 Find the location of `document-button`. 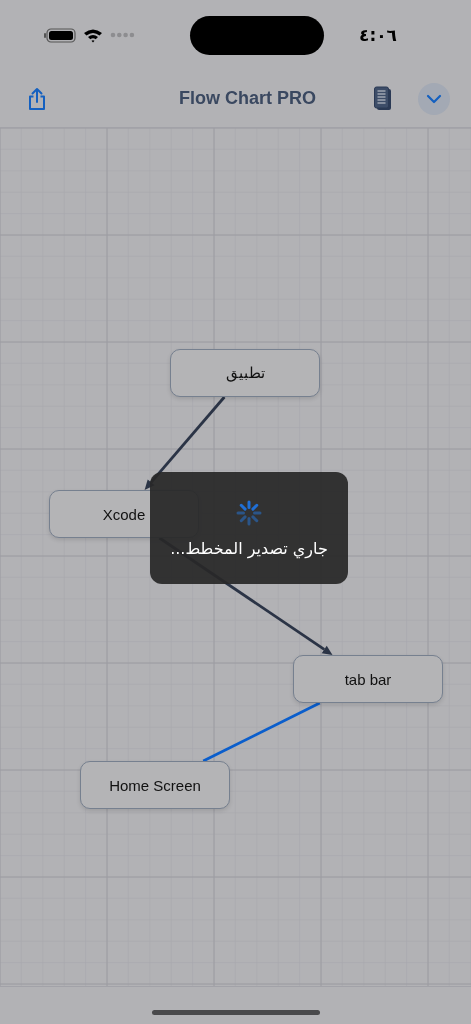

document-button is located at coordinates (383, 98).